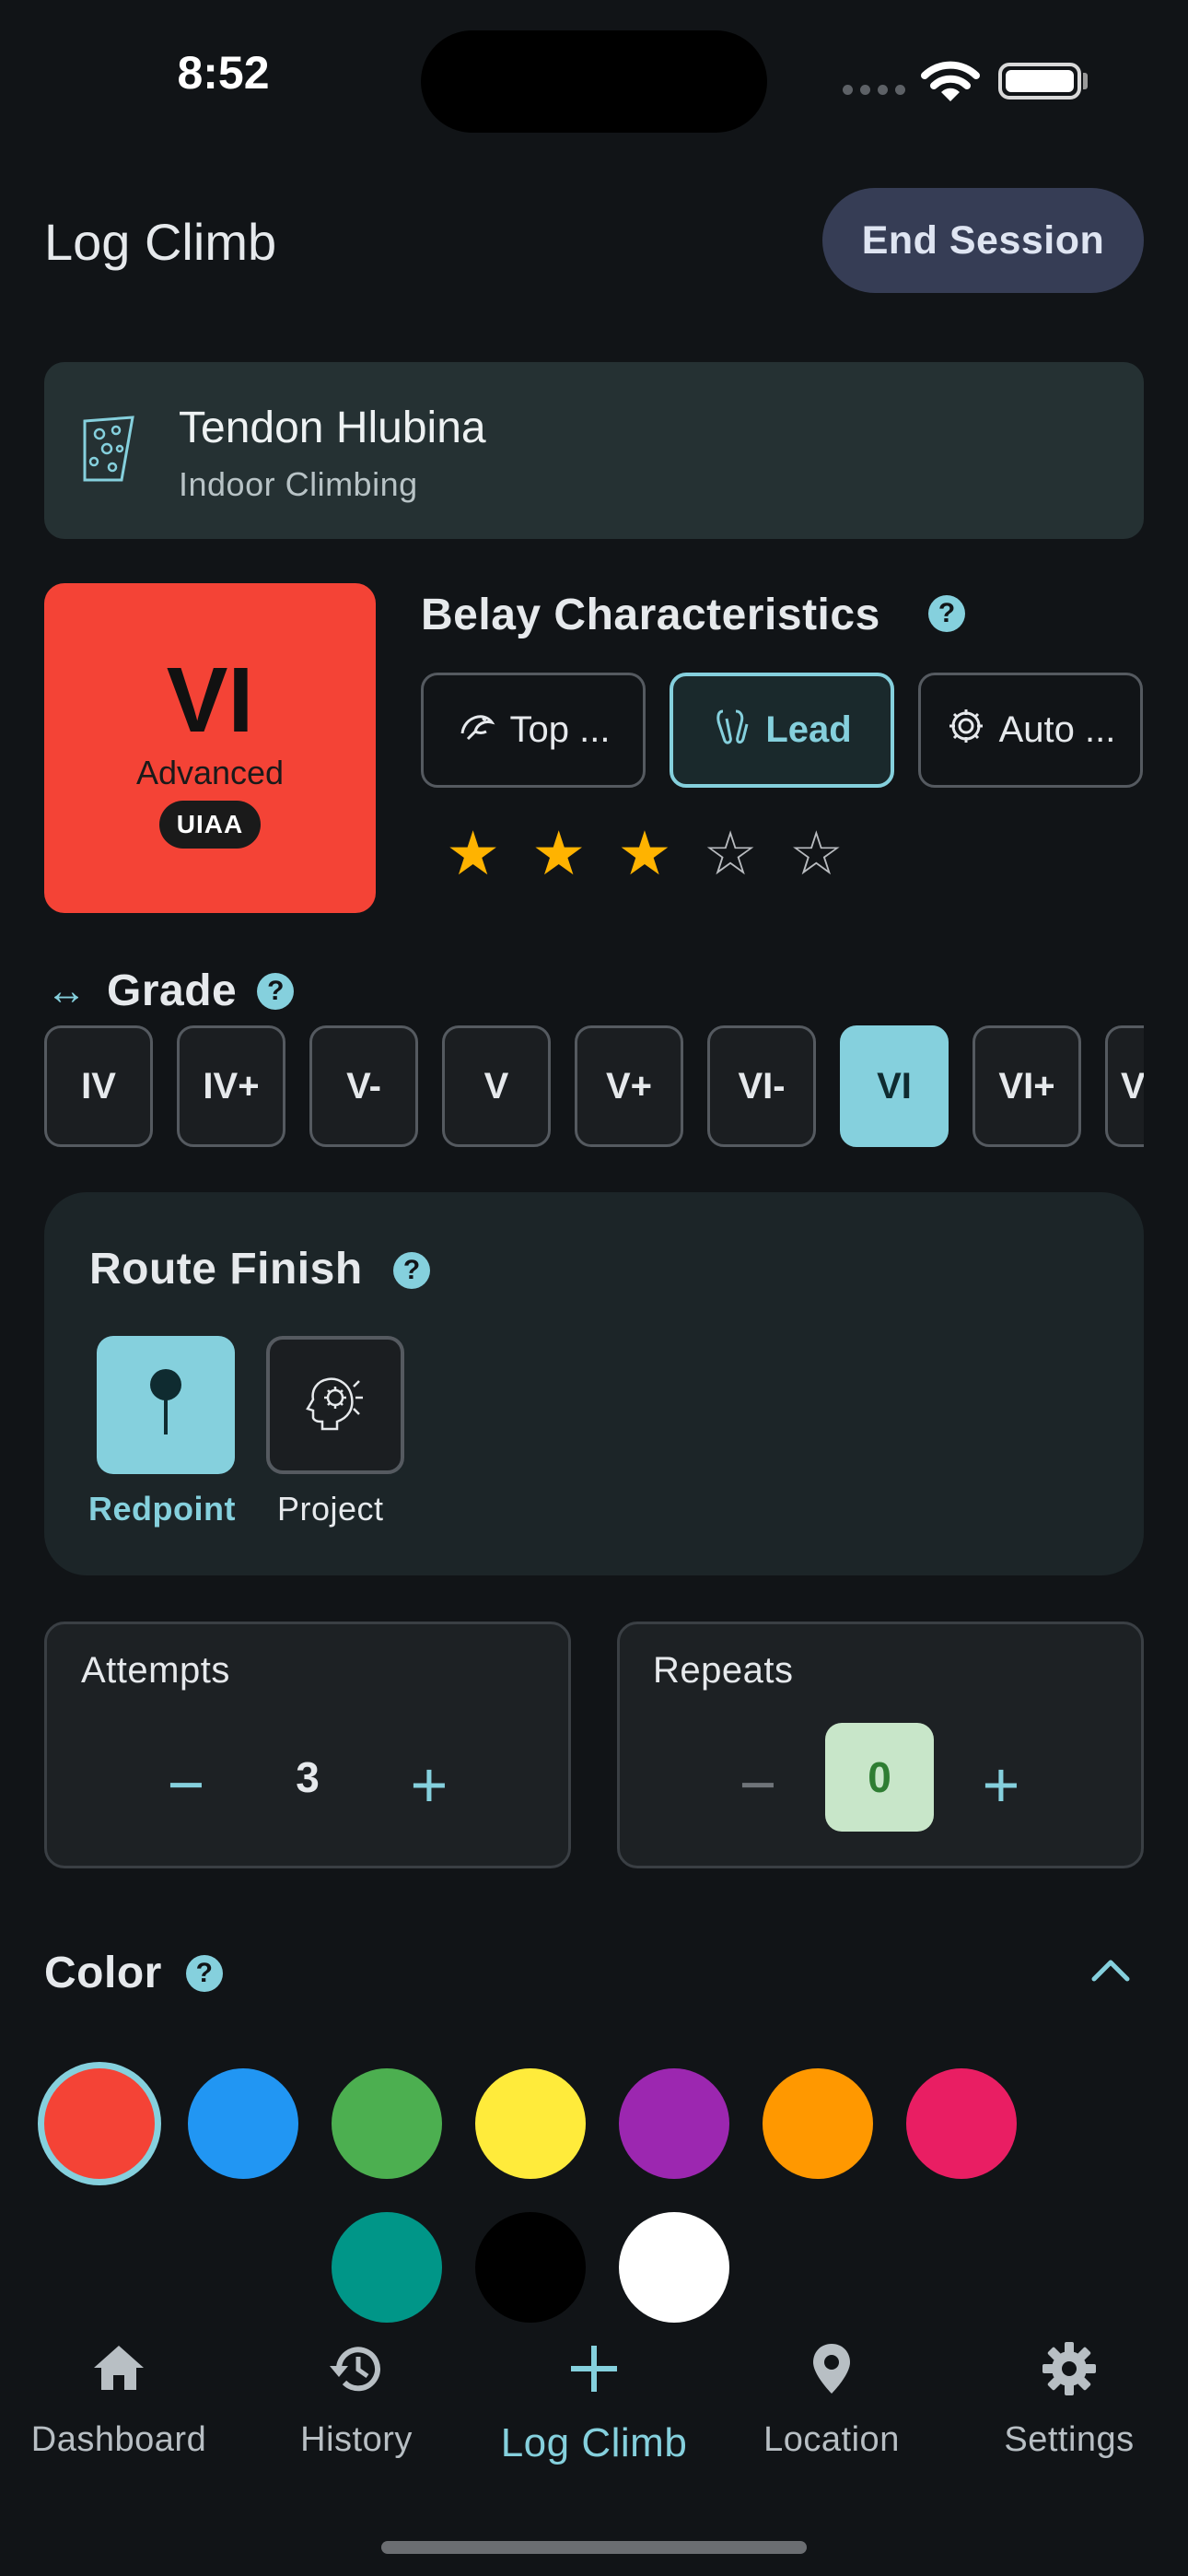 The width and height of the screenshot is (1188, 2576). What do you see at coordinates (98, 1086) in the screenshot?
I see `grade-chip: IV` at bounding box center [98, 1086].